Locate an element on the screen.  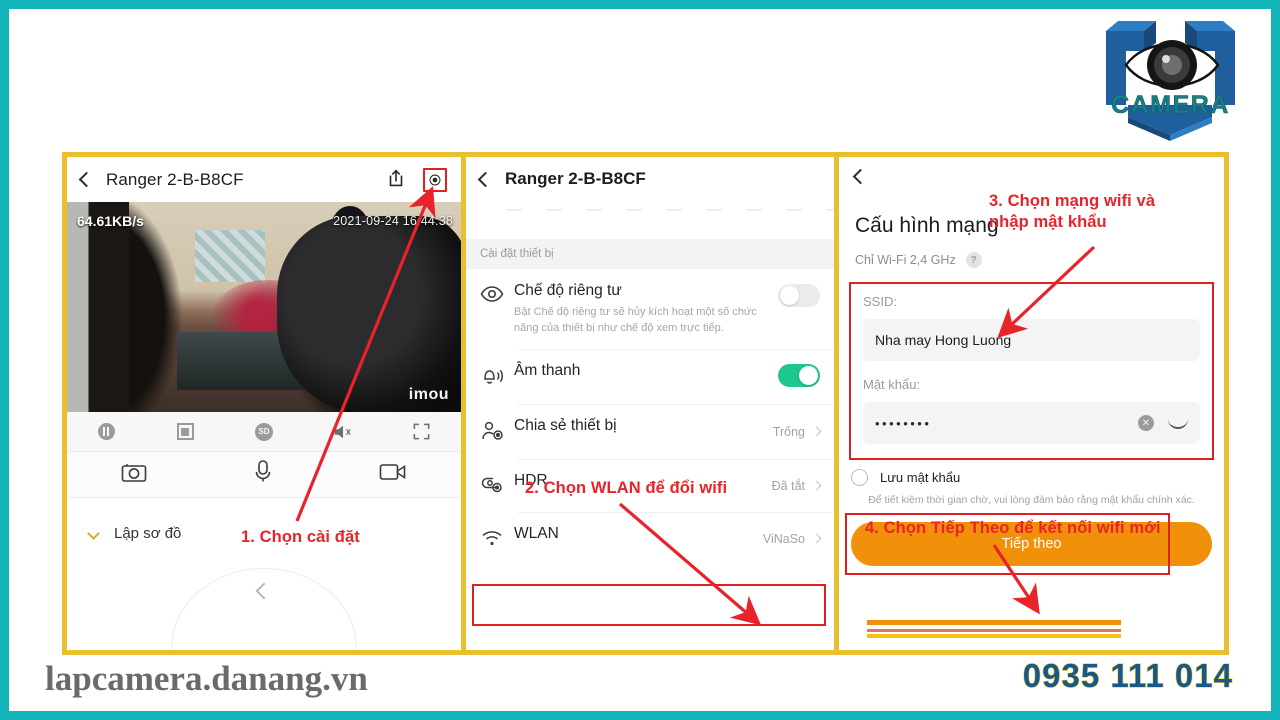
footer-stripe-yellow is located at coordinates (994, 636).